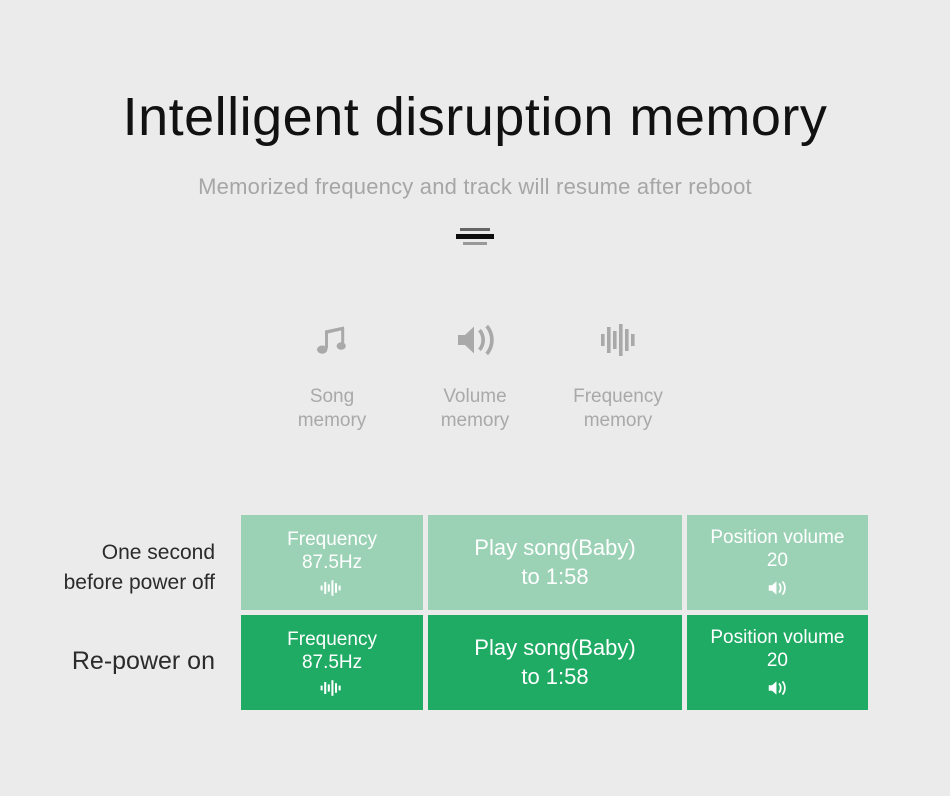 The image size is (950, 796). Describe the element at coordinates (139, 567) in the screenshot. I see `row-caption-before-power-off: One second before power off` at that location.